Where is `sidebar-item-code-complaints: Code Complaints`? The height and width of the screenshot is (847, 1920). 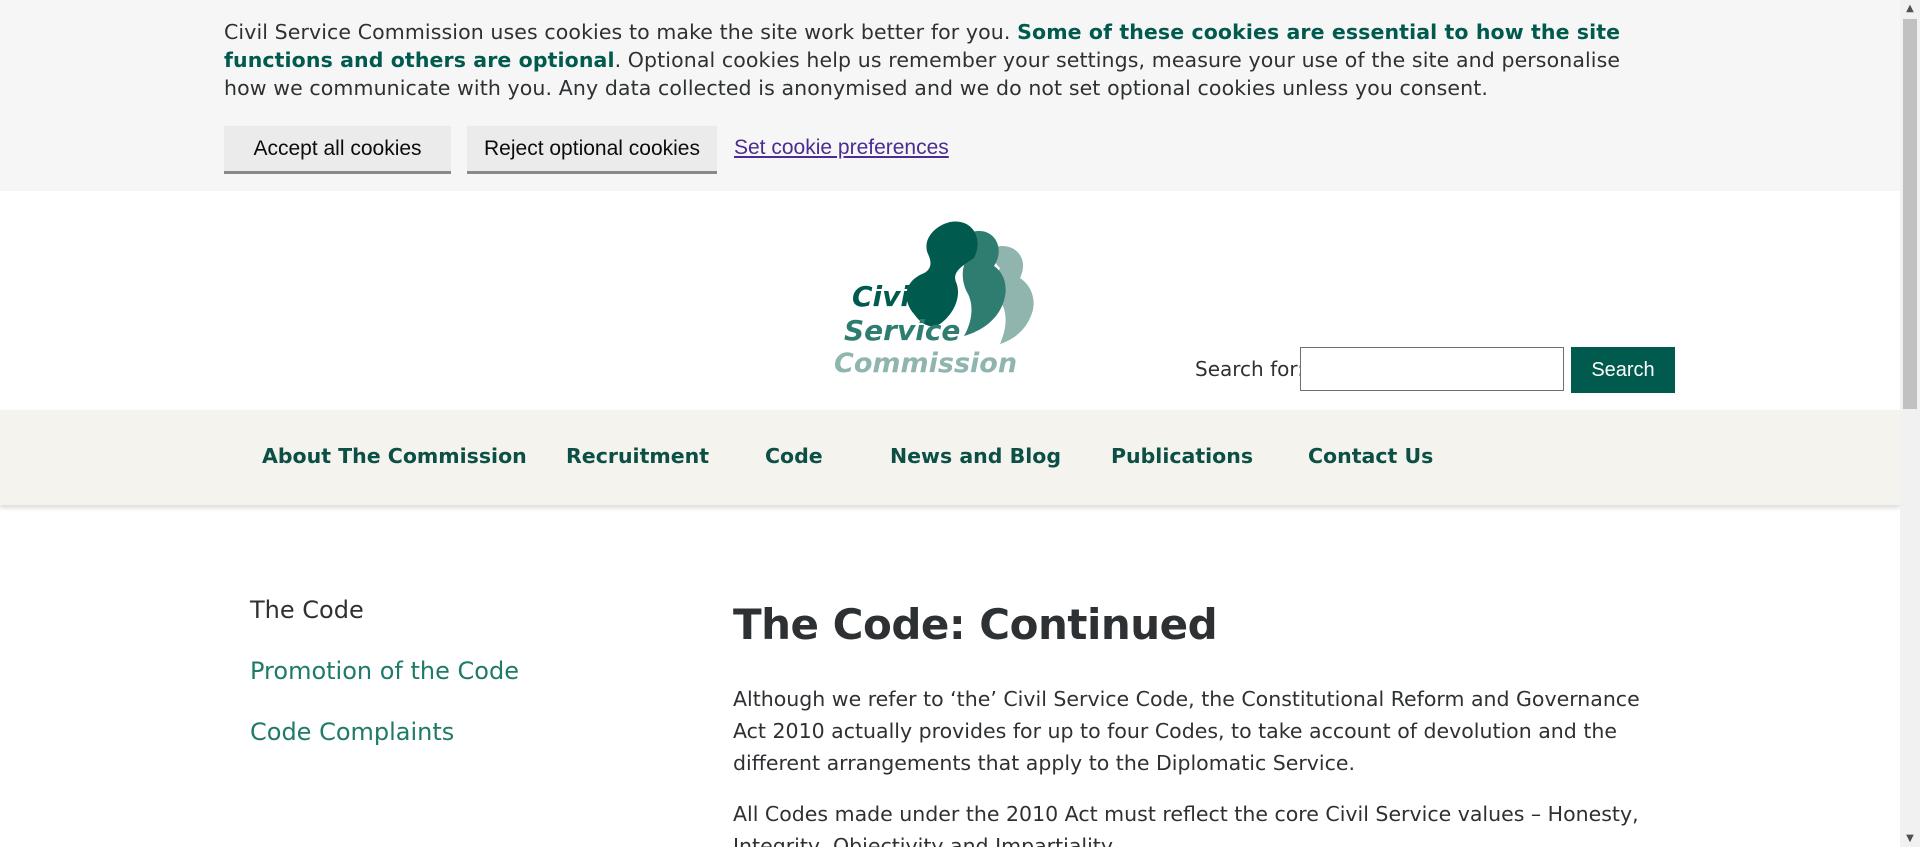 sidebar-item-code-complaints: Code Complaints is located at coordinates (352, 732).